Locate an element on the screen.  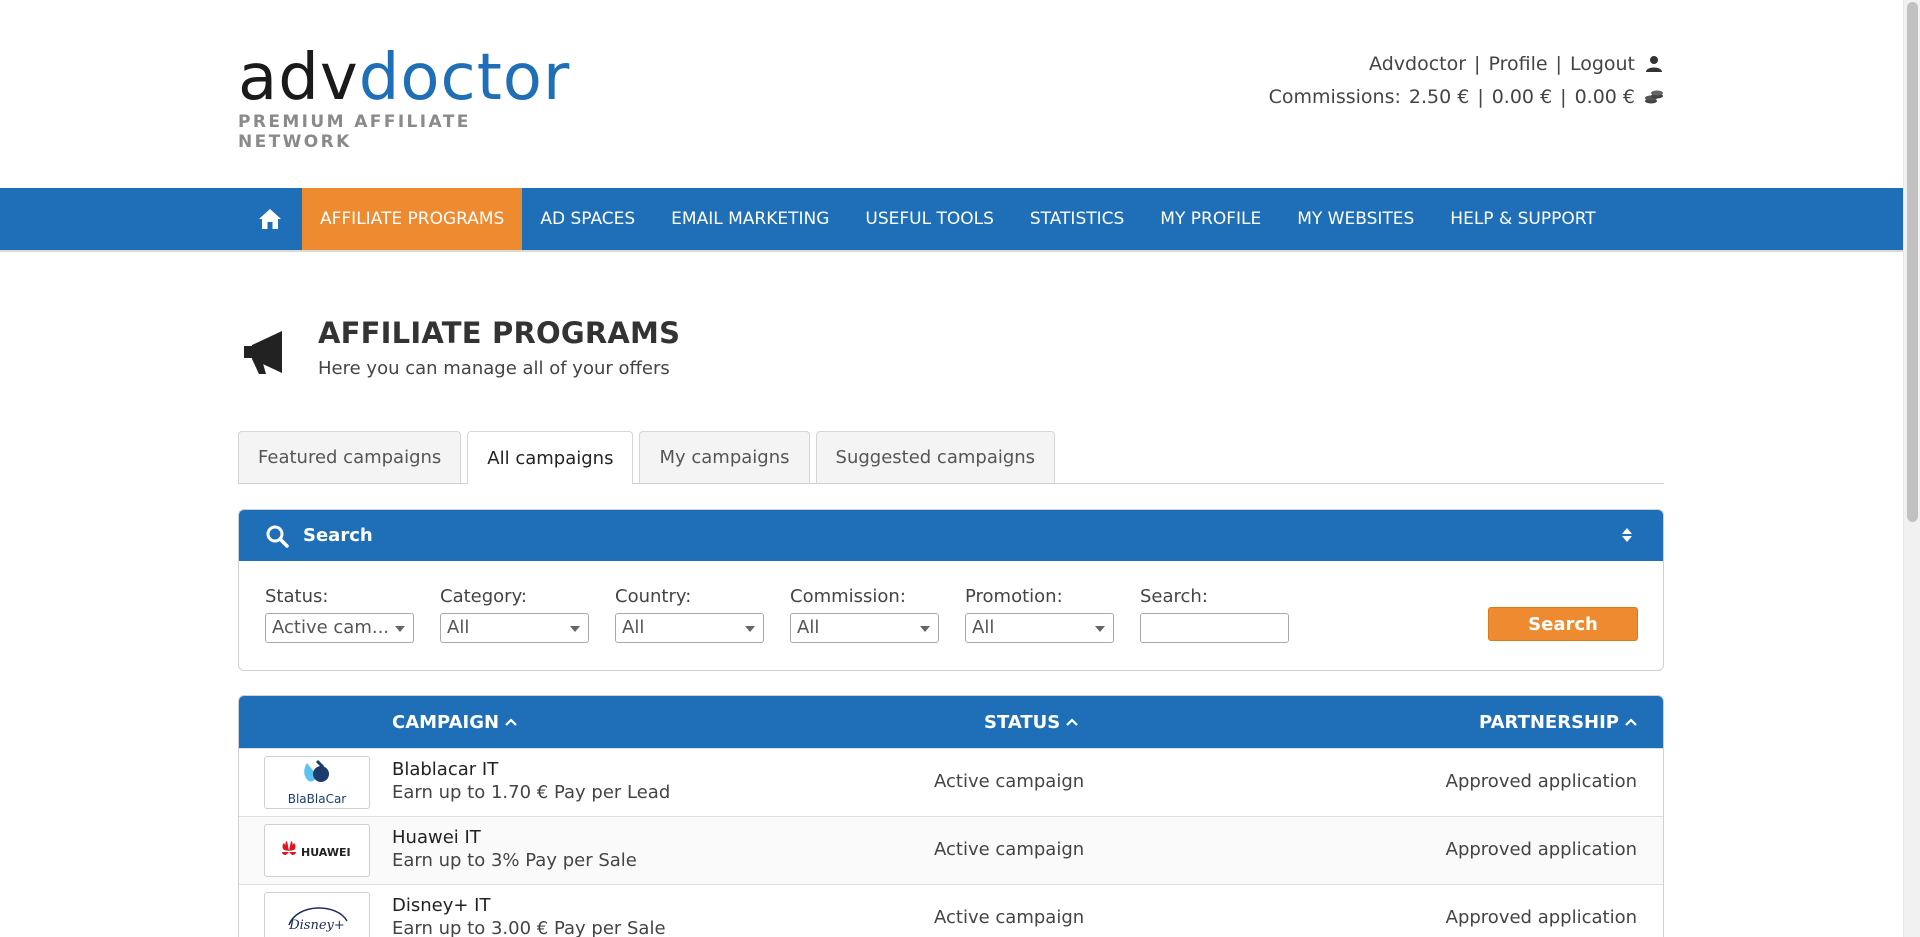
logo-part1: adv is located at coordinates (298, 78).